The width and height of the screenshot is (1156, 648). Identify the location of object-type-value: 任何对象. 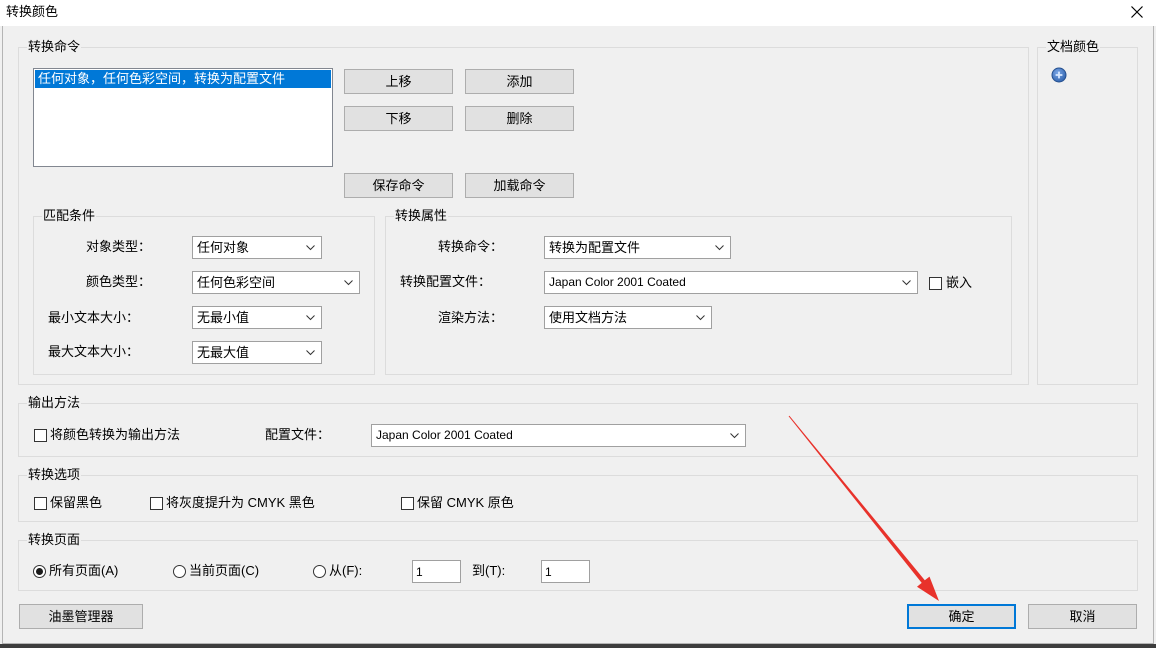
(223, 247).